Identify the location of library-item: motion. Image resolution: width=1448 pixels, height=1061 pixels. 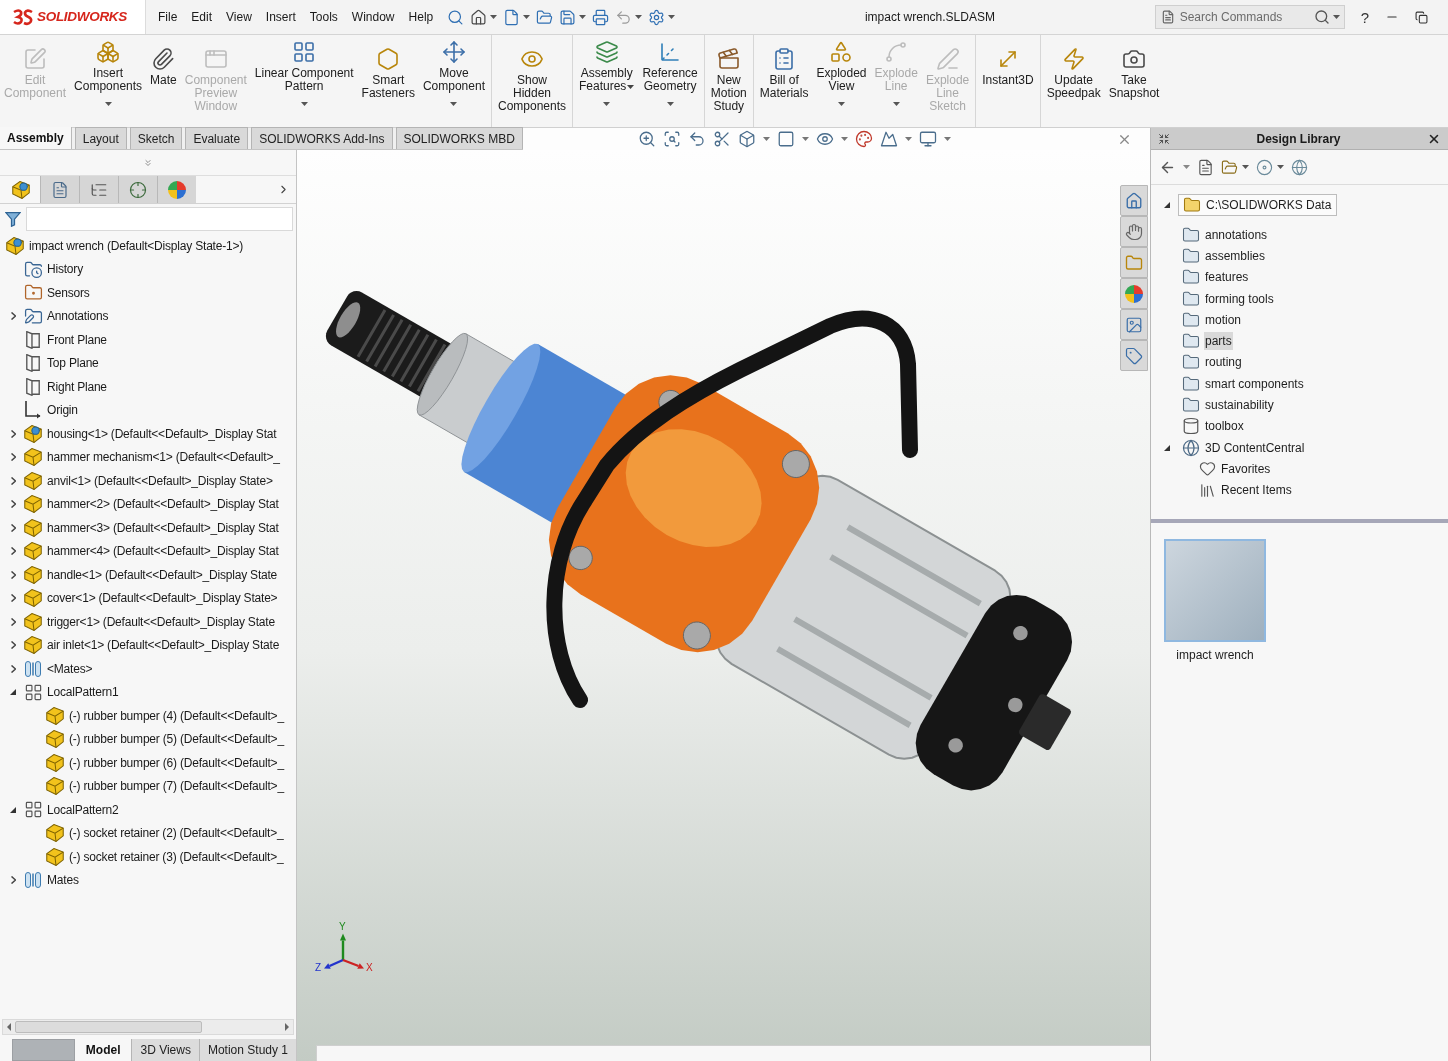
(1223, 319).